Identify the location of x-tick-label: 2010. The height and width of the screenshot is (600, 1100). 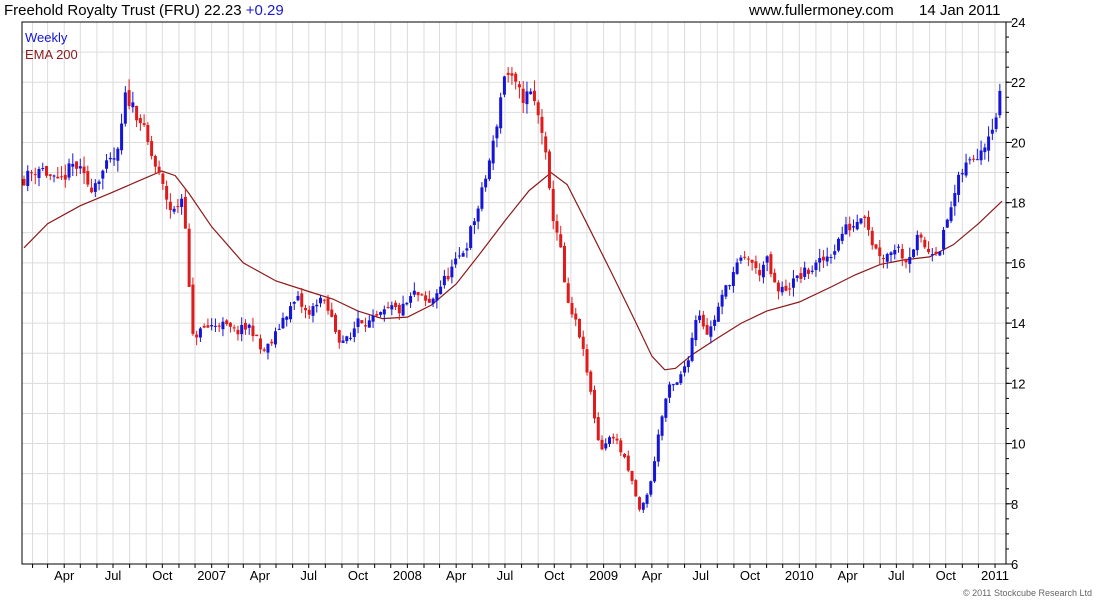
(799, 575).